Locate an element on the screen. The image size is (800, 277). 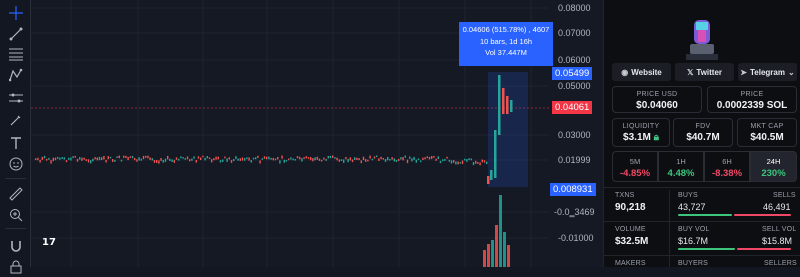
liquidity-box: LIQUIDITY $3.1M 🔒︎ is located at coordinates (641, 132).